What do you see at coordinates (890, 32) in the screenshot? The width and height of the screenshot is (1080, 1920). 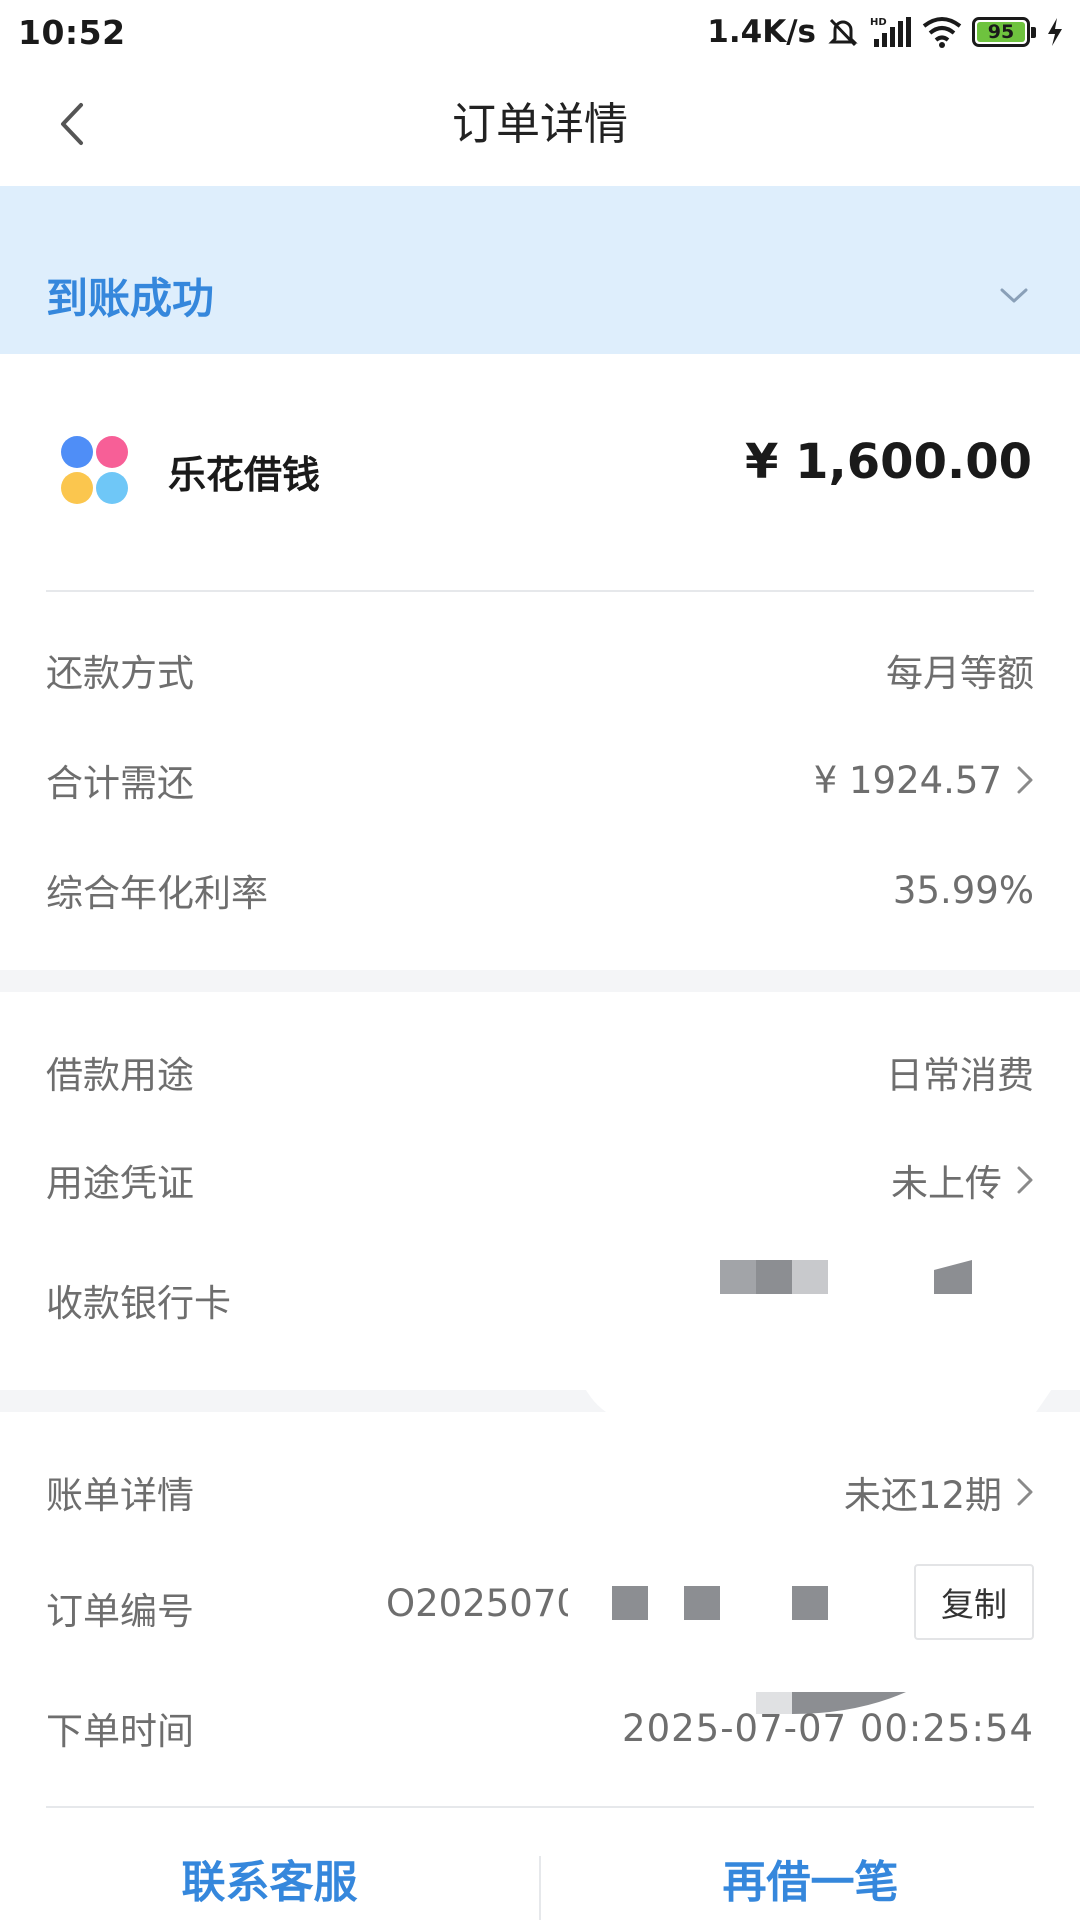 I see `hd-signal-icon: HD` at bounding box center [890, 32].